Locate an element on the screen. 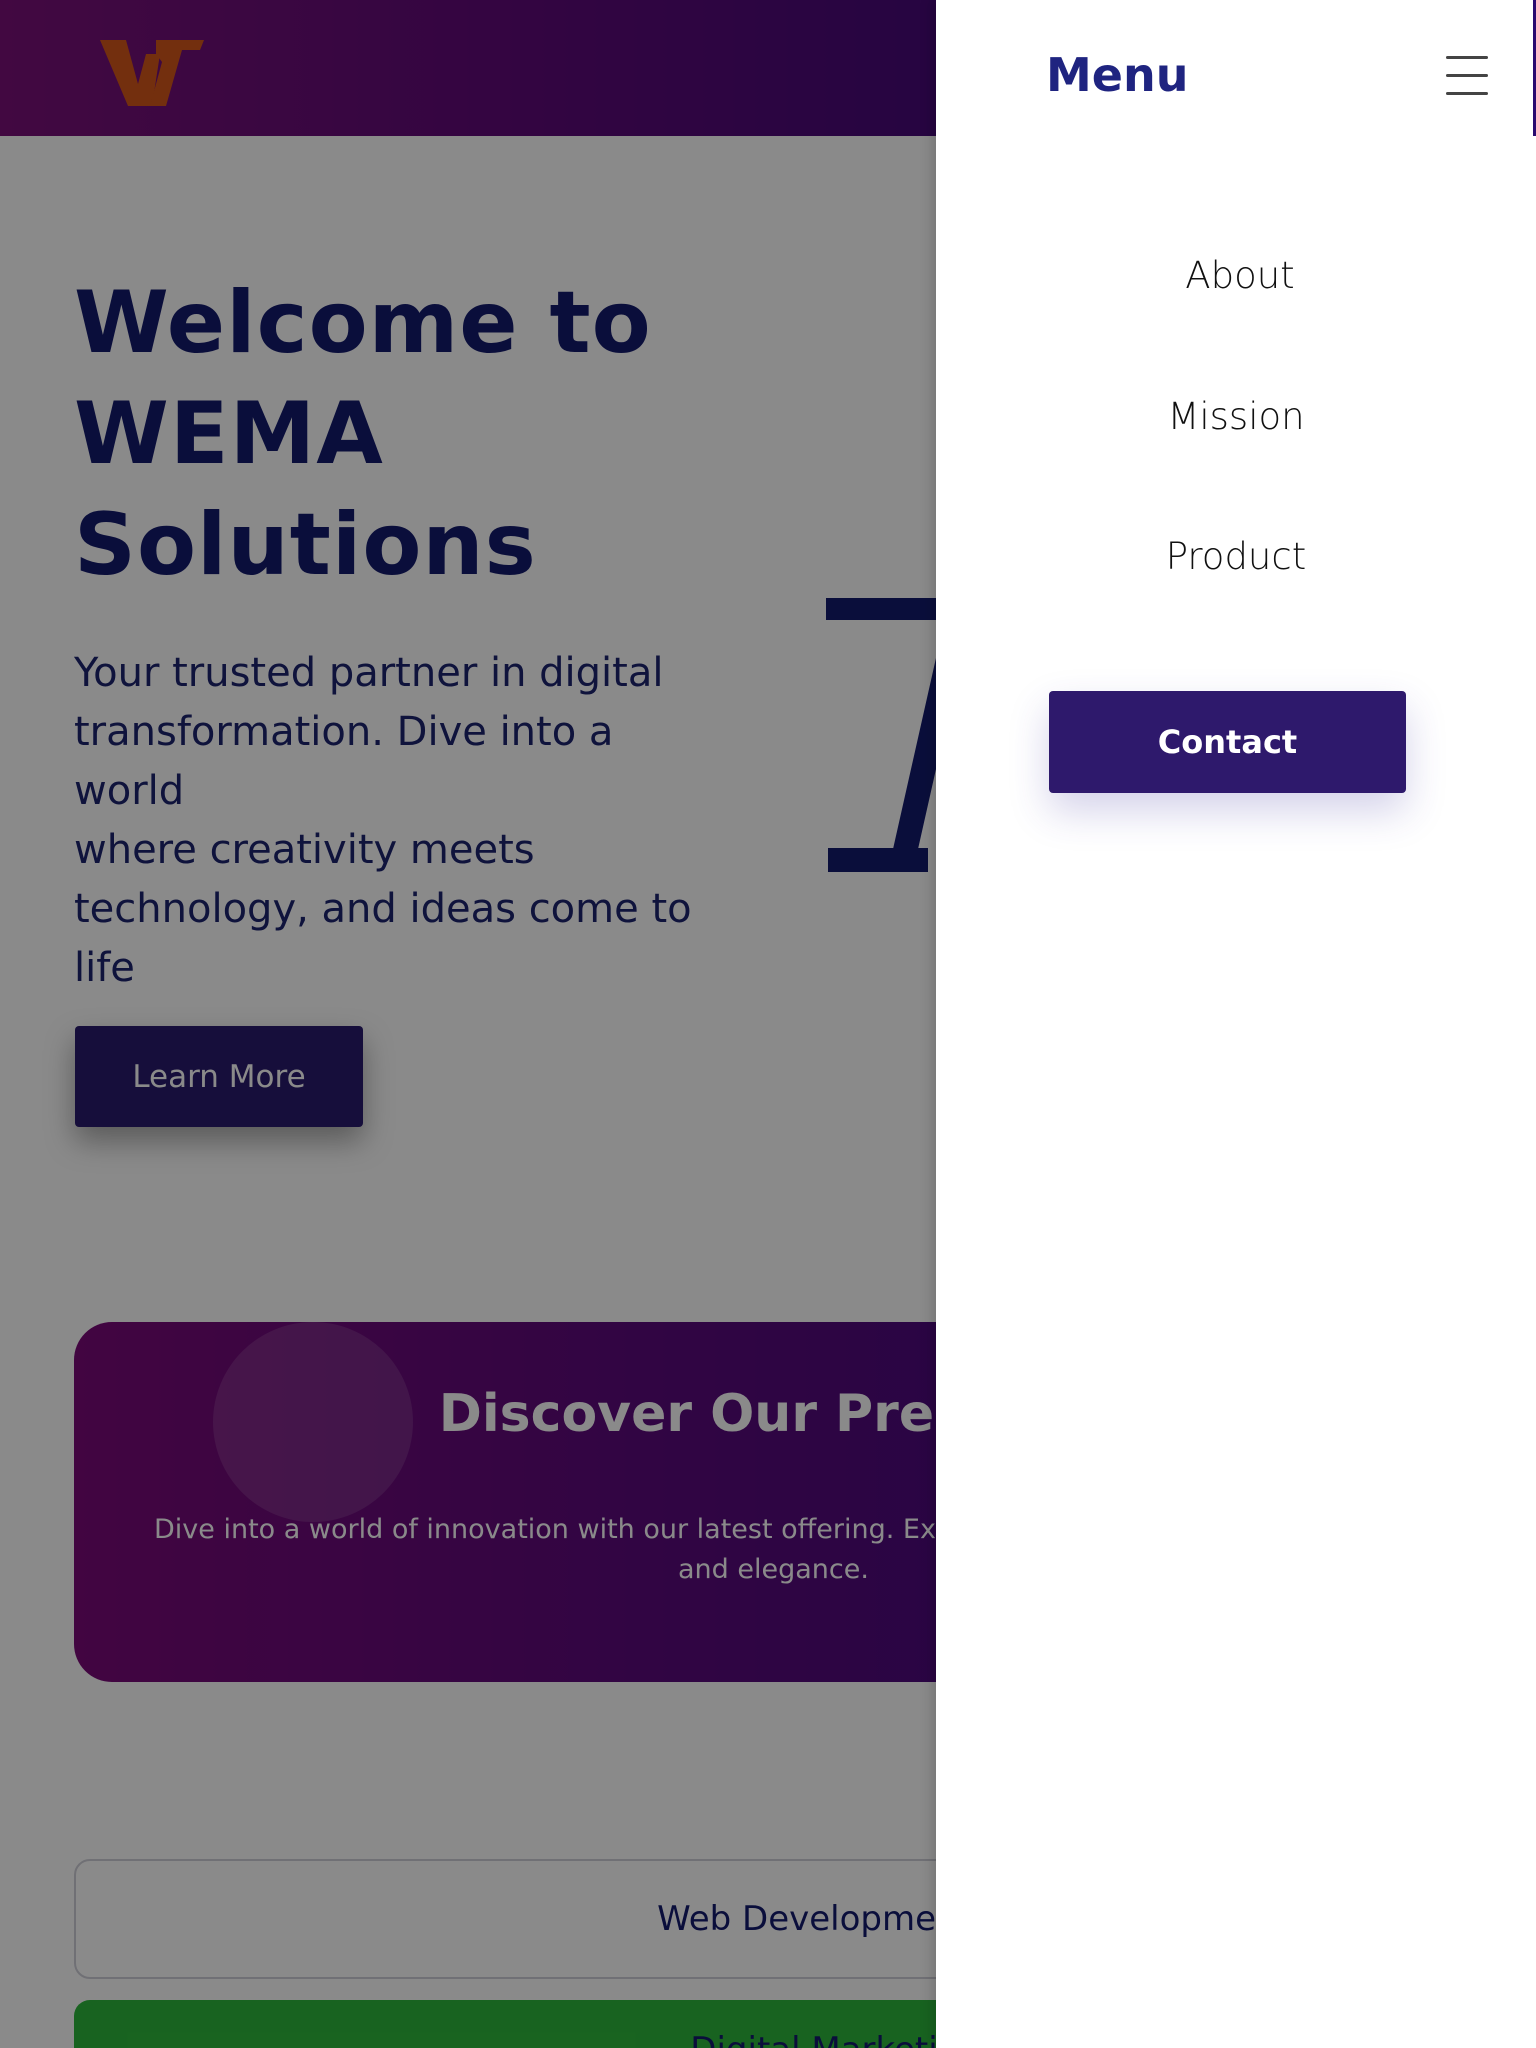 The height and width of the screenshot is (2048, 1536). menu-item-about: About is located at coordinates (1238, 275).